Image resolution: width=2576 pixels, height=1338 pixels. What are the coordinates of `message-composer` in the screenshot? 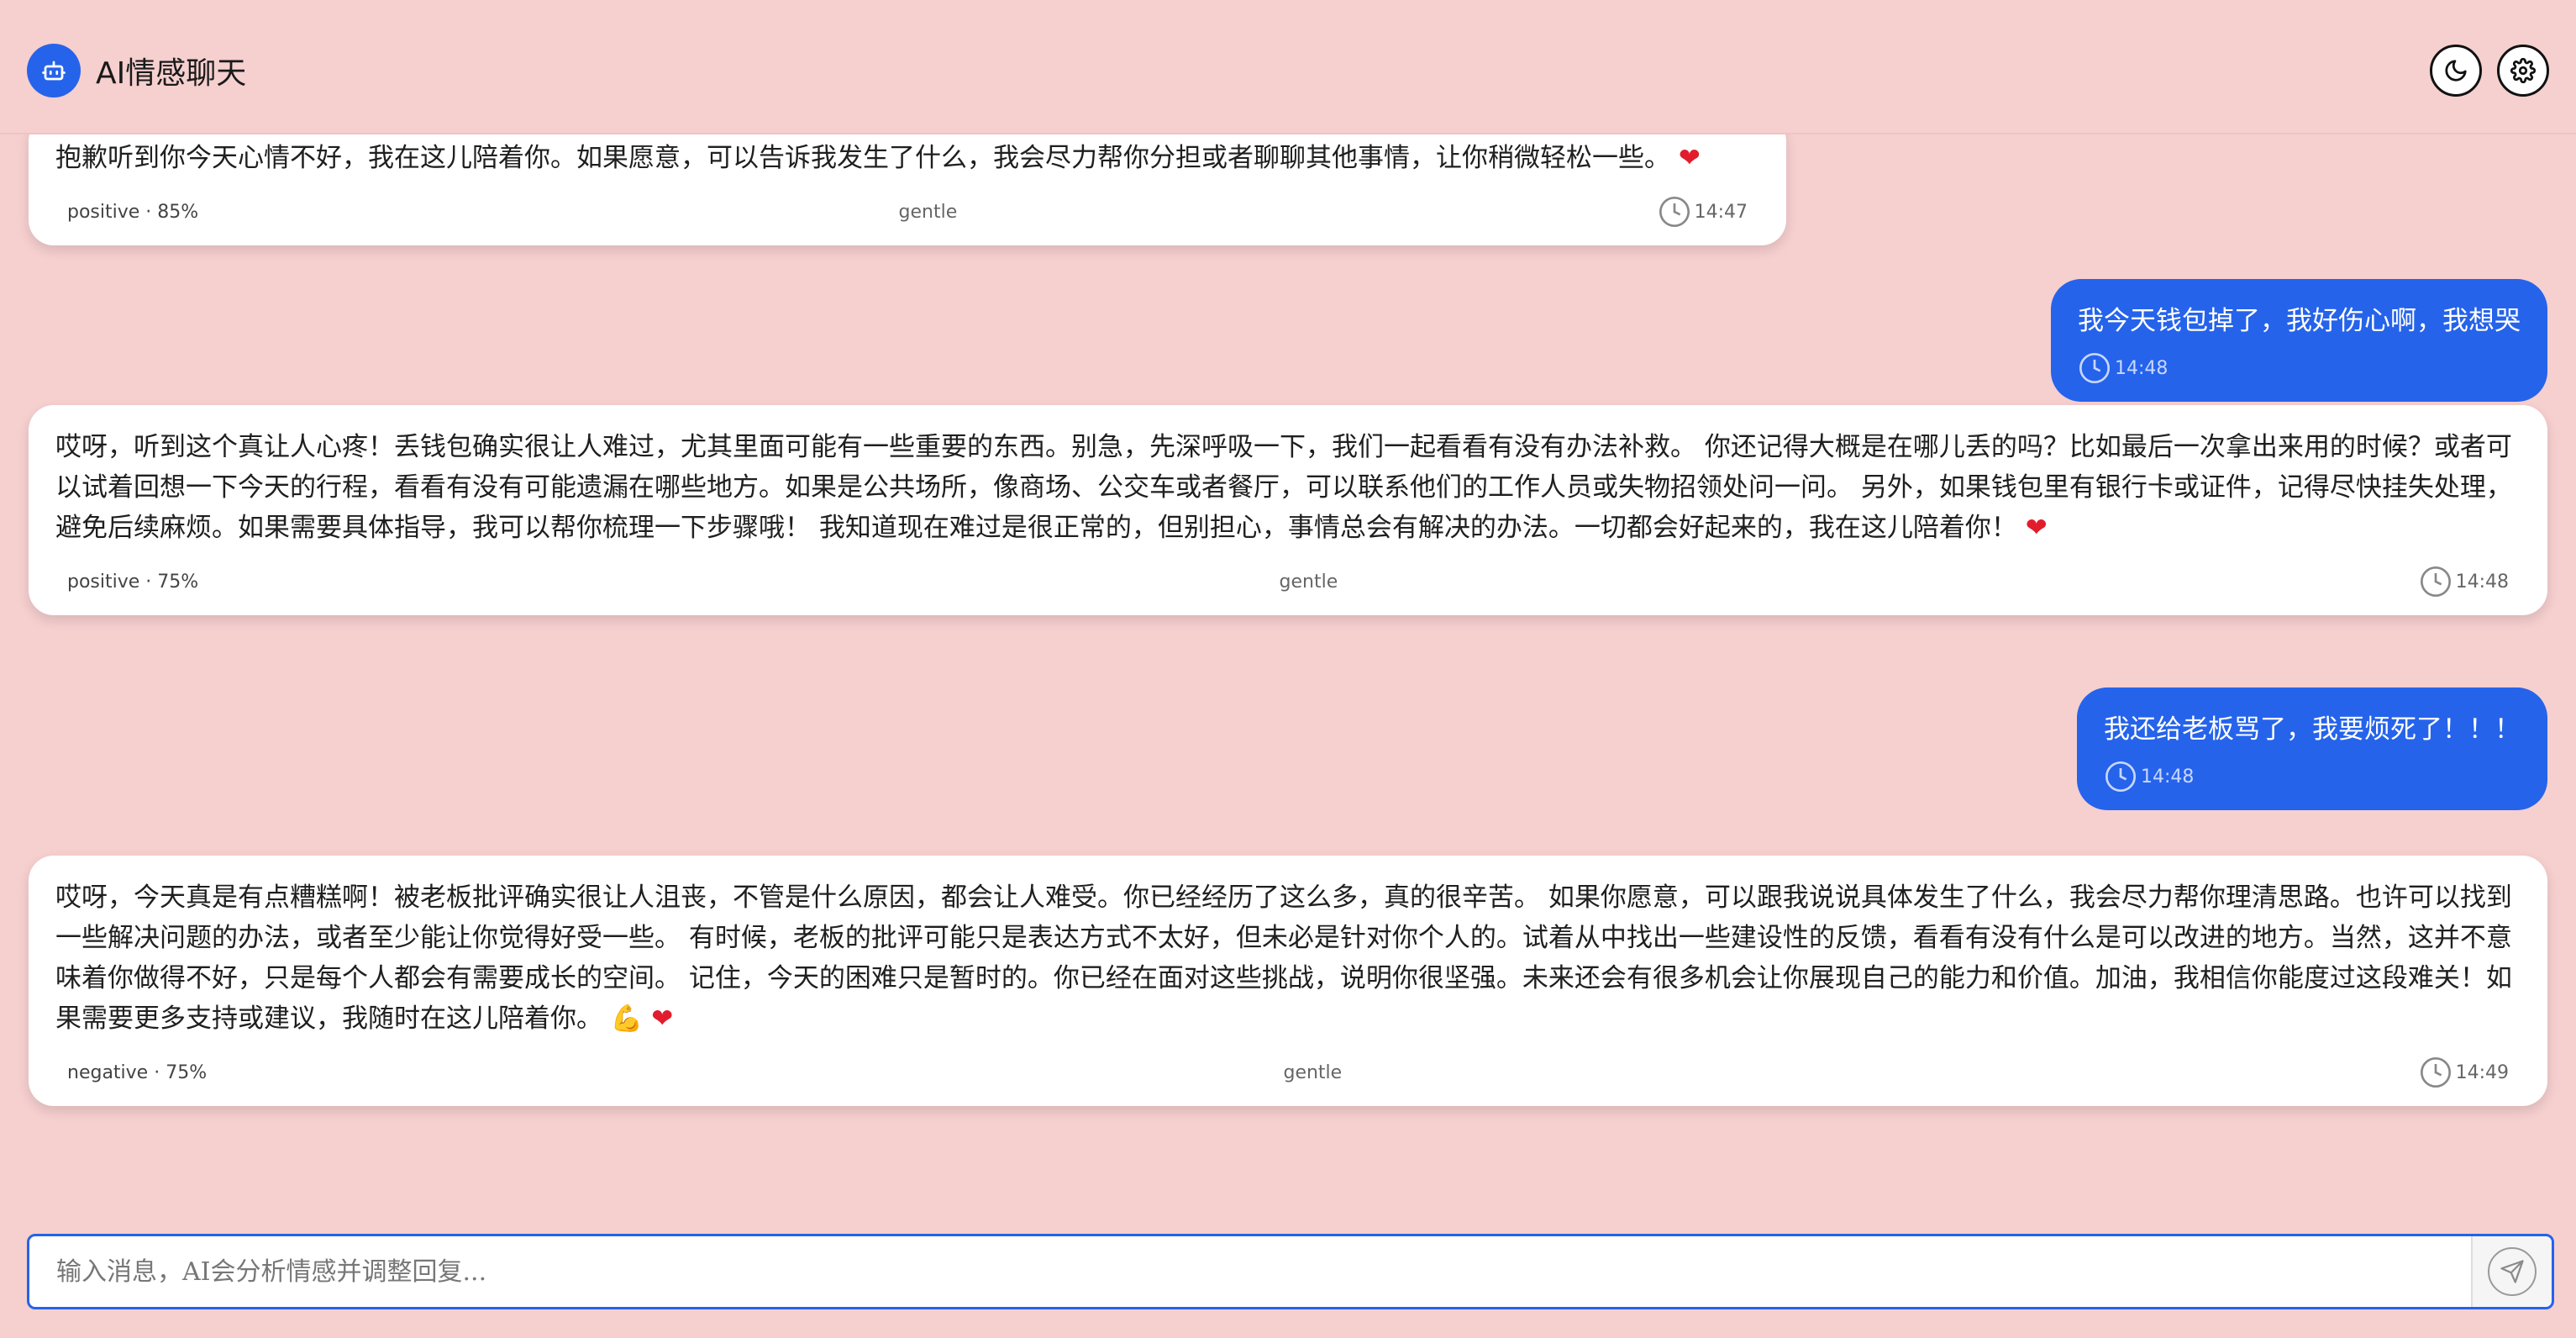 It's located at (1290, 1271).